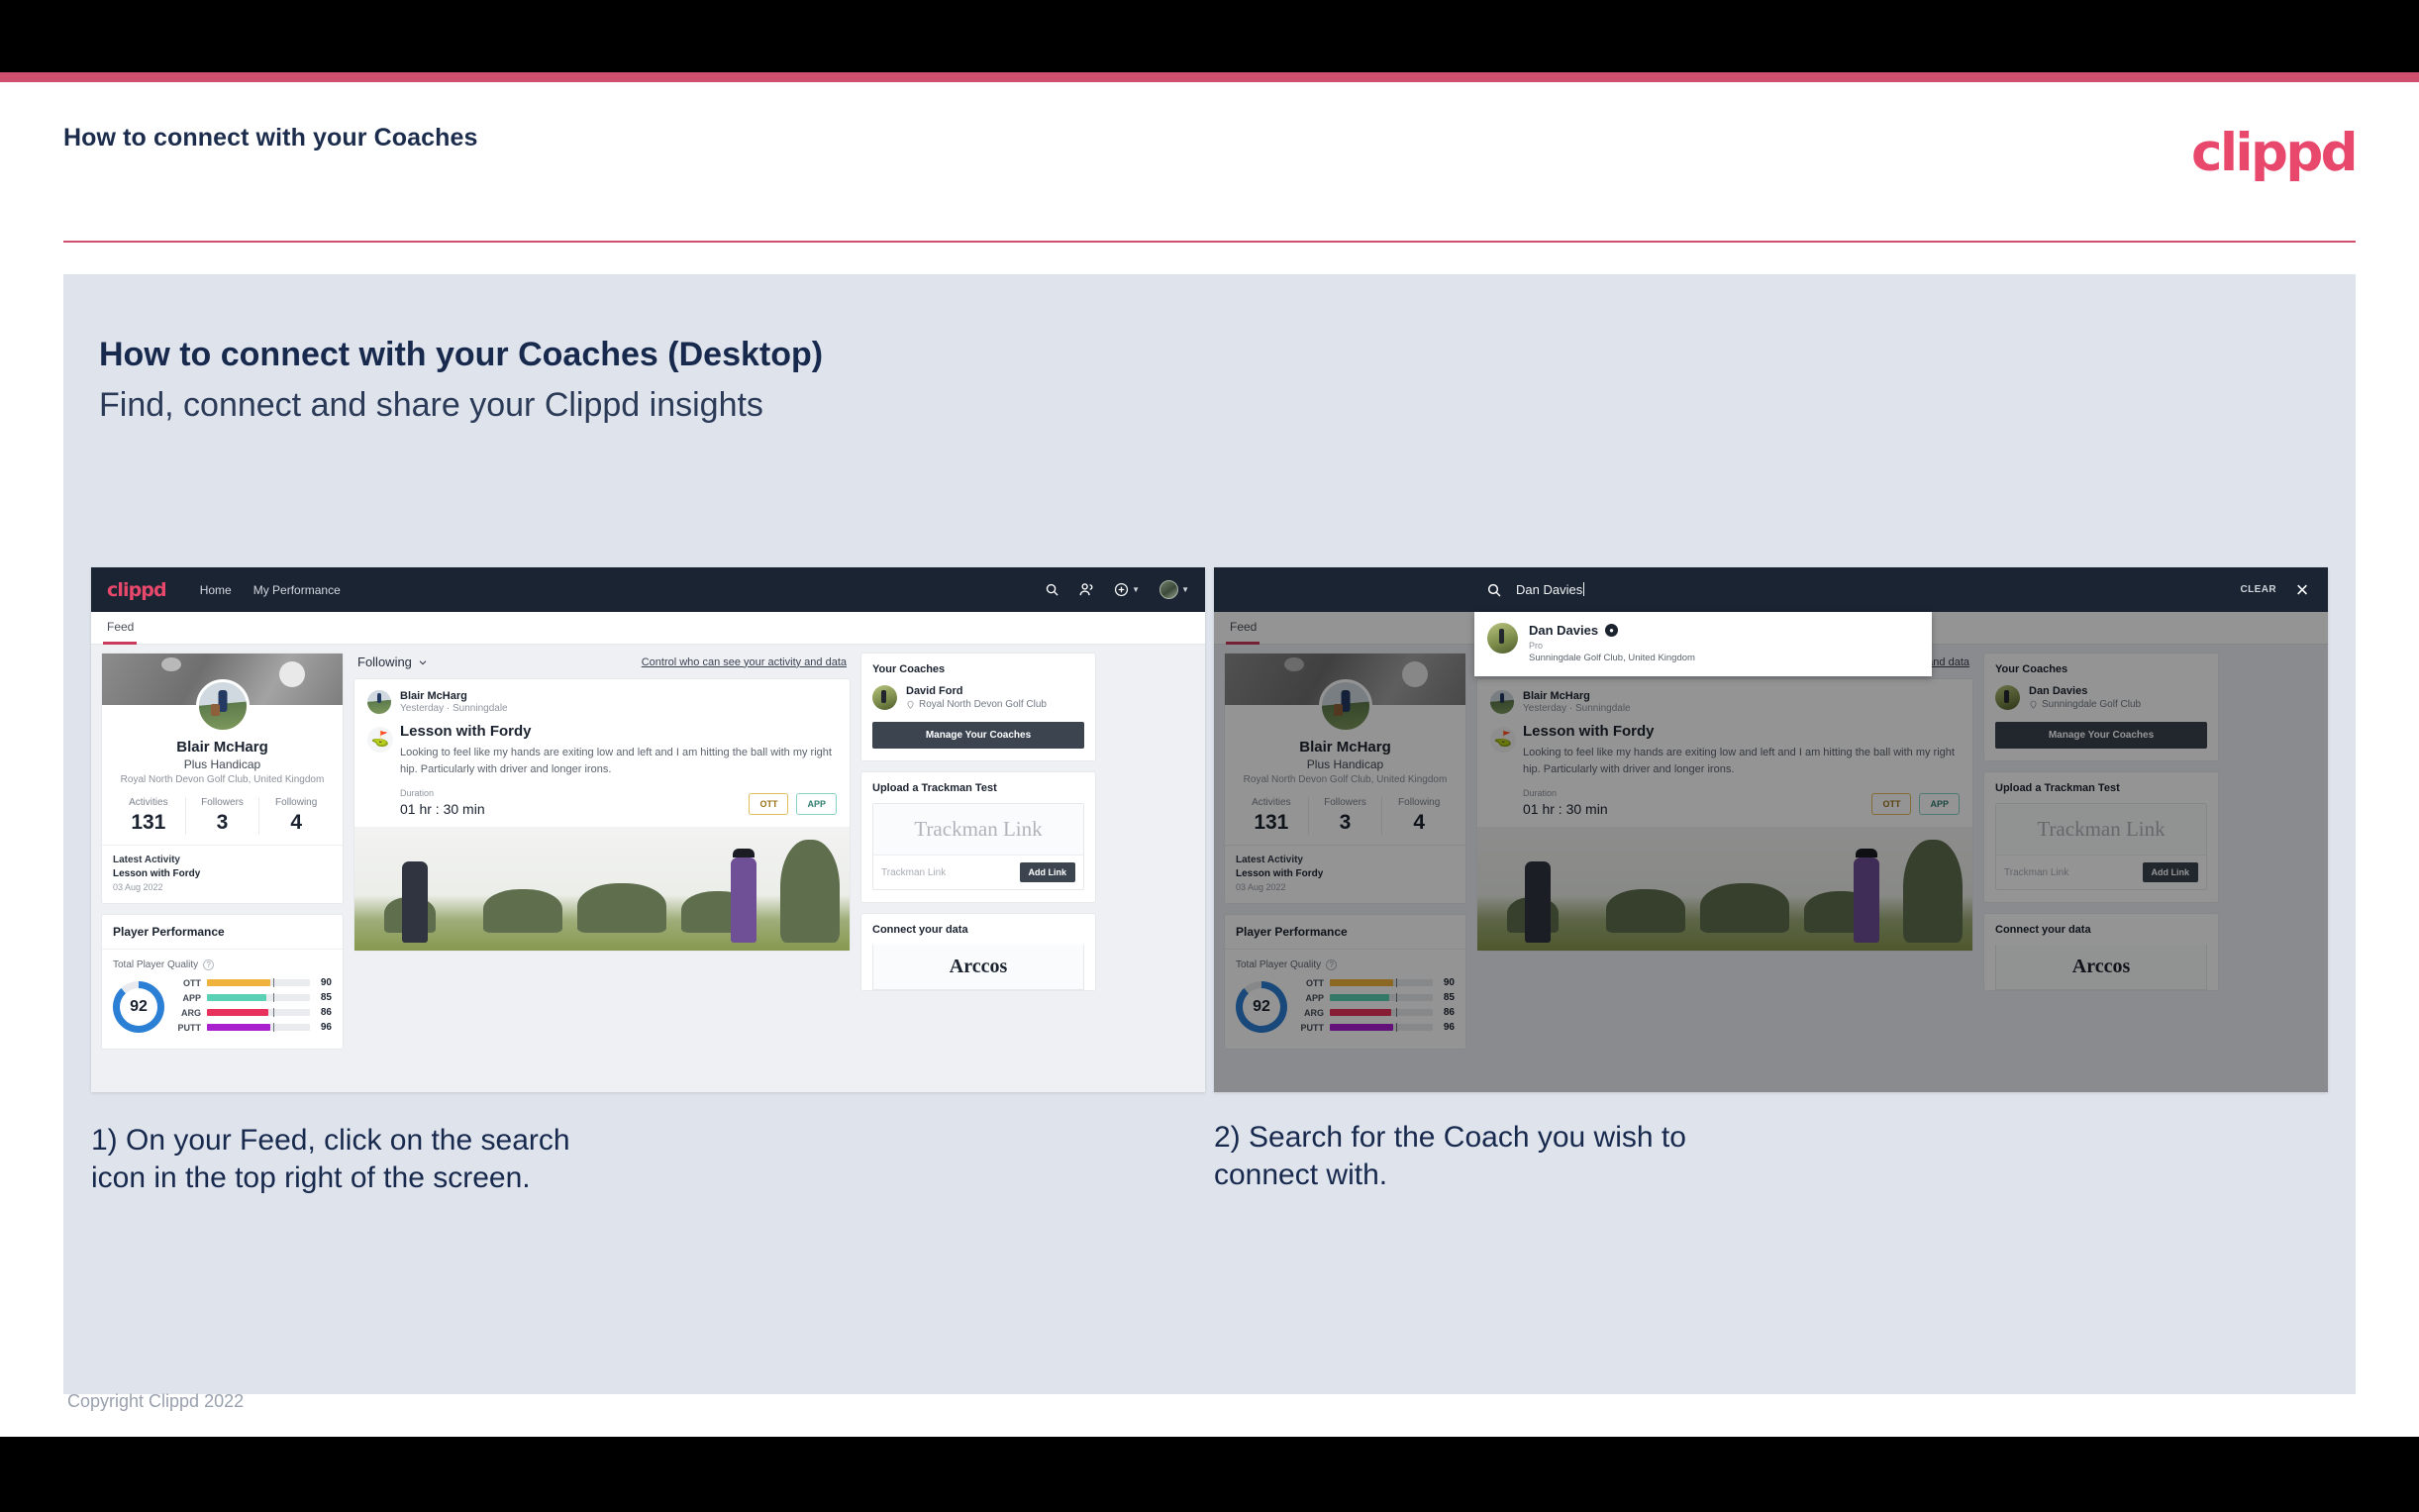 Image resolution: width=2419 pixels, height=1512 pixels. What do you see at coordinates (2101, 697) in the screenshot?
I see `coach-row: Dan Davies Sunningdale Golf Club` at bounding box center [2101, 697].